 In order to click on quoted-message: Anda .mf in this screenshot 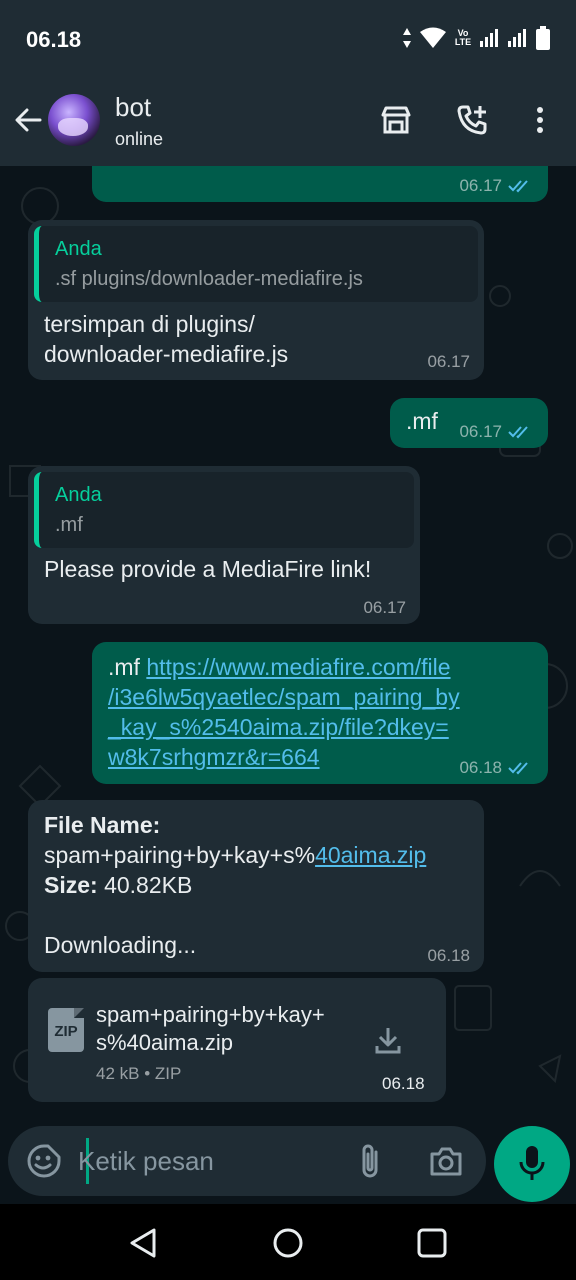, I will do `click(224, 510)`.